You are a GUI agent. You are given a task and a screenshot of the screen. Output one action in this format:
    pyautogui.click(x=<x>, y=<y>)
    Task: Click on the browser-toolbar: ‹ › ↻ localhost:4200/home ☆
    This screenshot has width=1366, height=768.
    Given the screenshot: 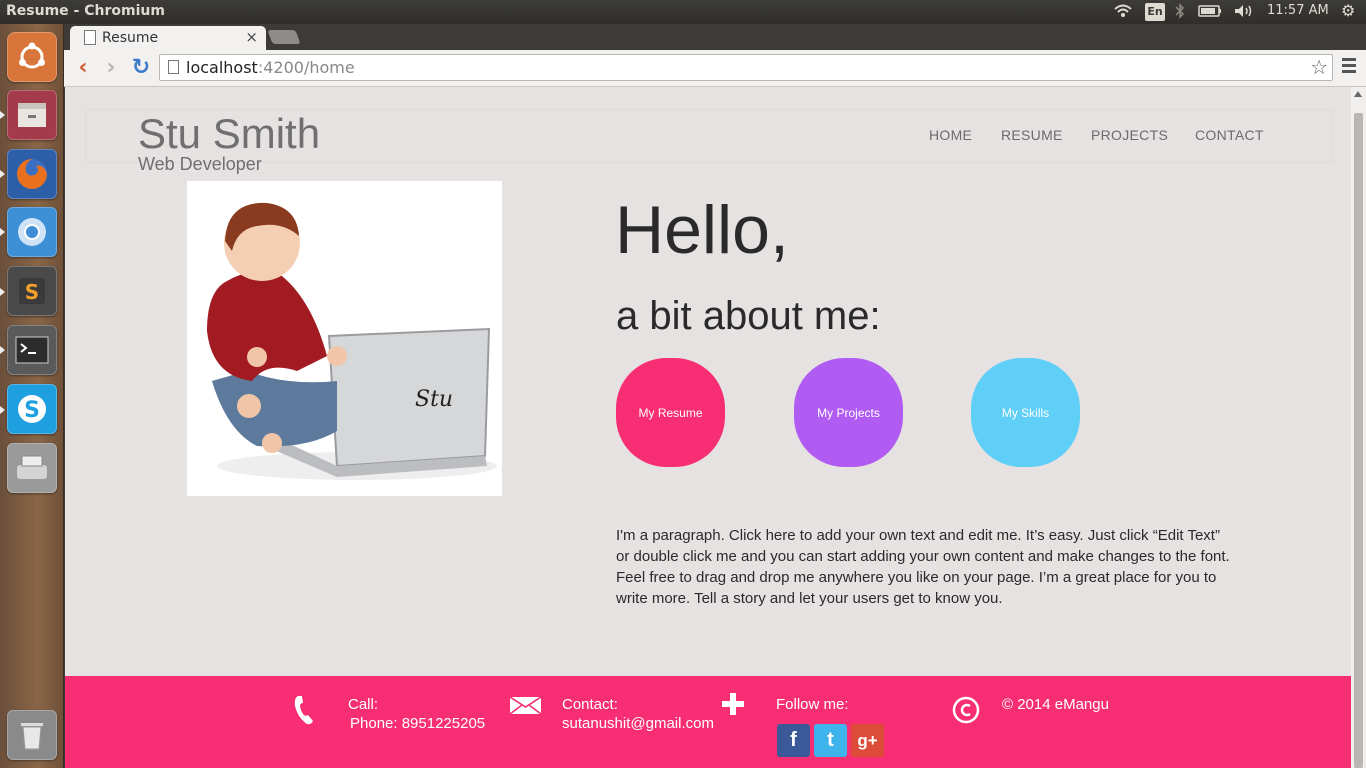 What is the action you would take?
    pyautogui.click(x=715, y=68)
    